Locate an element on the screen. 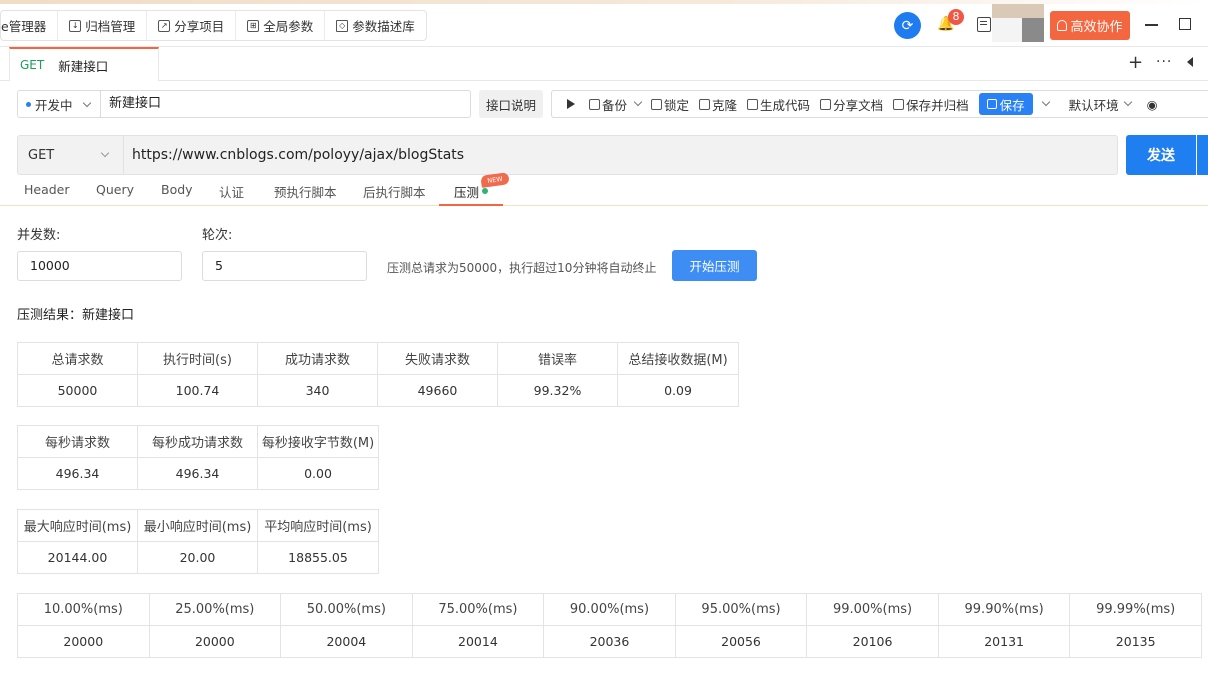  table-header-row: 最大响应时间(ms) 最小响应时间(ms) 平均响应时间(ms) is located at coordinates (198, 525).